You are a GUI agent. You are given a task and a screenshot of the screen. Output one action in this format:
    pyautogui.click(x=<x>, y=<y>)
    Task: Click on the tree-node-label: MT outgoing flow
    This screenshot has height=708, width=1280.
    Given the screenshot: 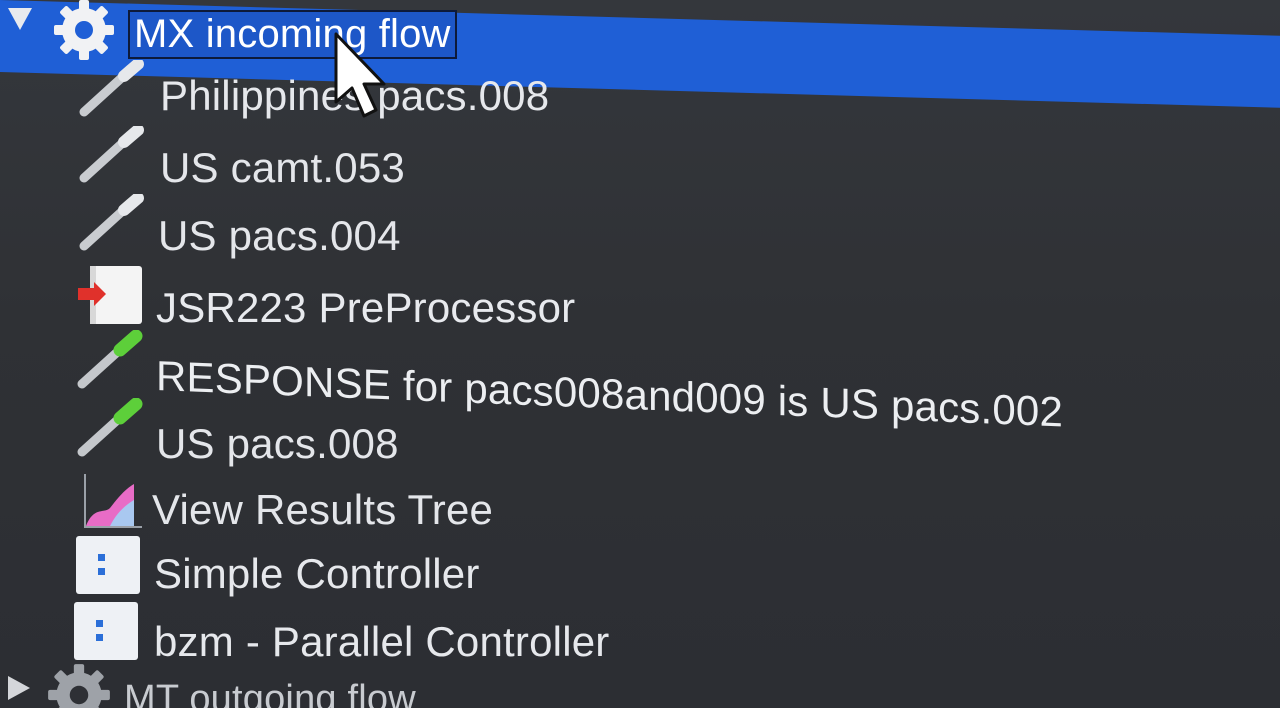 What is the action you would take?
    pyautogui.click(x=270, y=693)
    